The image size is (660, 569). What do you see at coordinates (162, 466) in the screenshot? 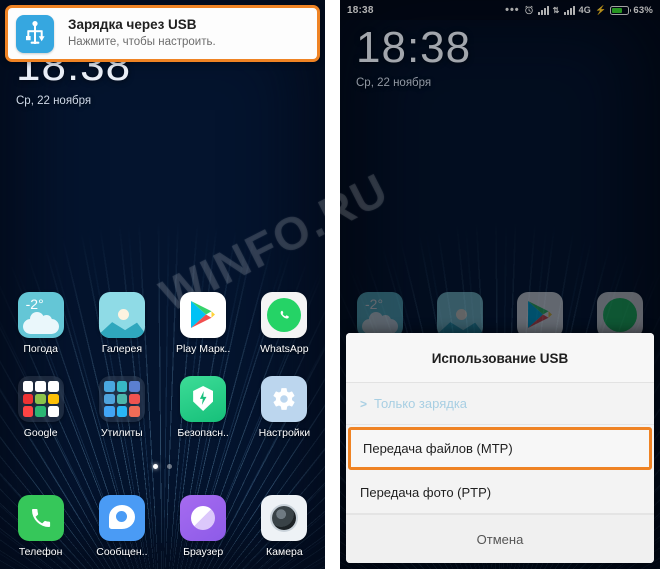
I see `page-indicator` at bounding box center [162, 466].